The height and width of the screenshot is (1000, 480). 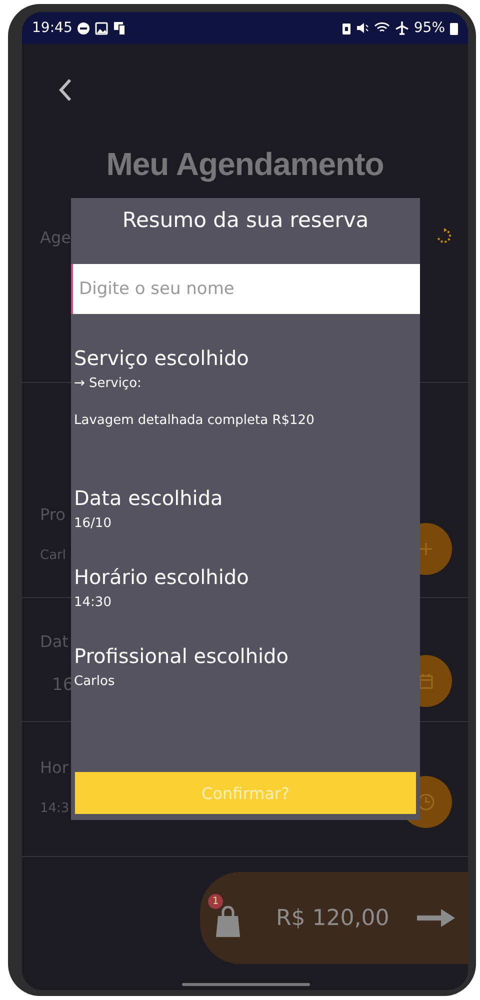 I want to click on refresh-icon, so click(x=444, y=236).